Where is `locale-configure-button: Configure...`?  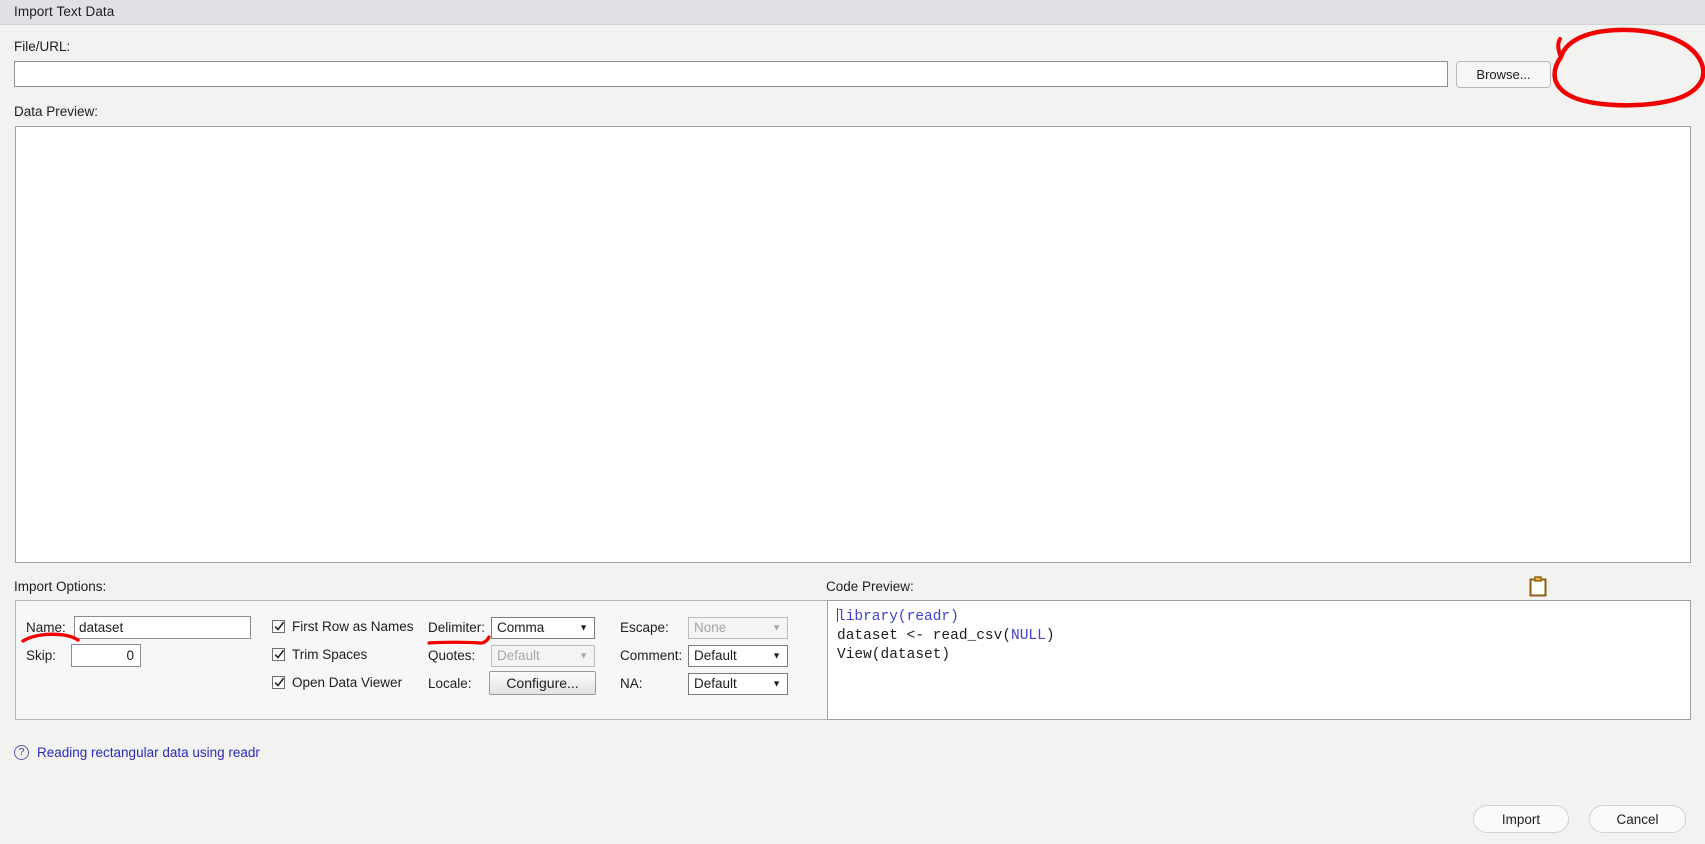
locale-configure-button: Configure... is located at coordinates (542, 683).